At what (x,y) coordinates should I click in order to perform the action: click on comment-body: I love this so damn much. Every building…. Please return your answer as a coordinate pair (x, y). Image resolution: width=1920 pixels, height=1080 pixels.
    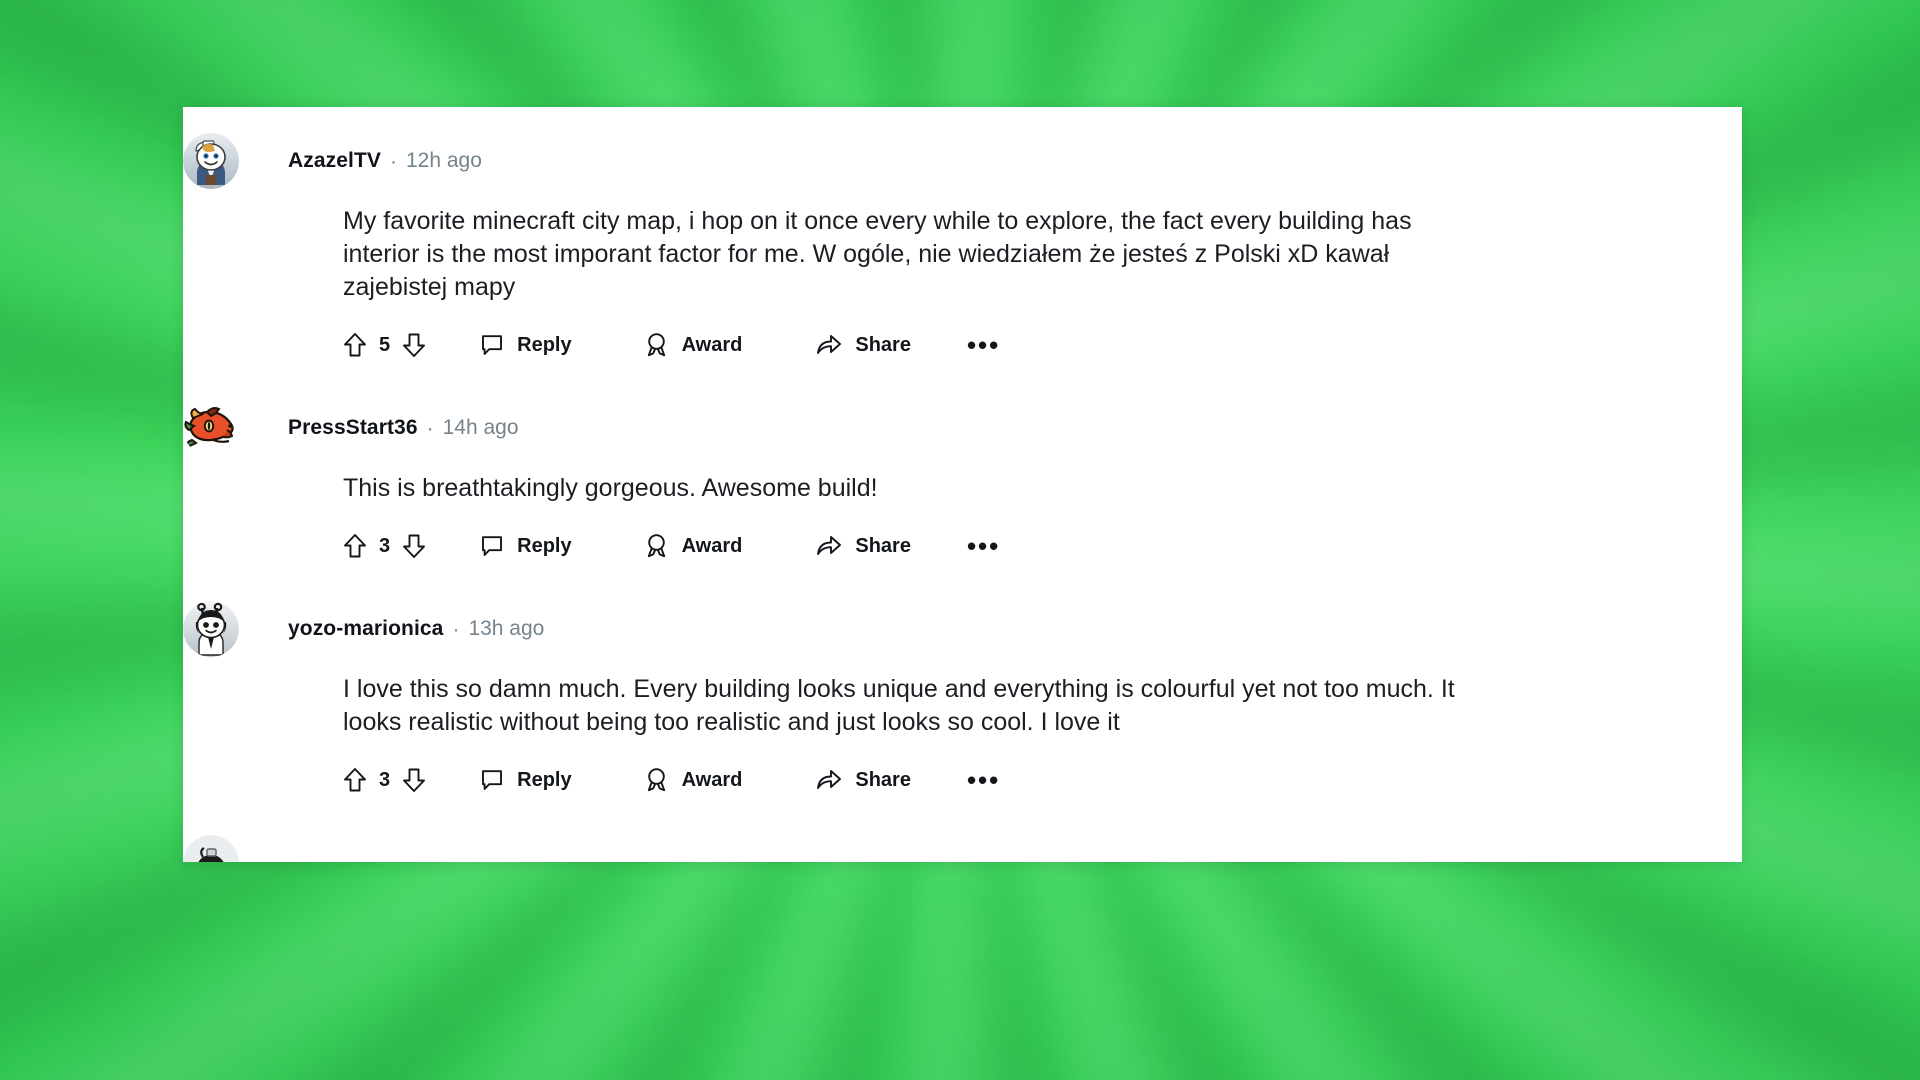
    Looking at the image, I should click on (899, 705).